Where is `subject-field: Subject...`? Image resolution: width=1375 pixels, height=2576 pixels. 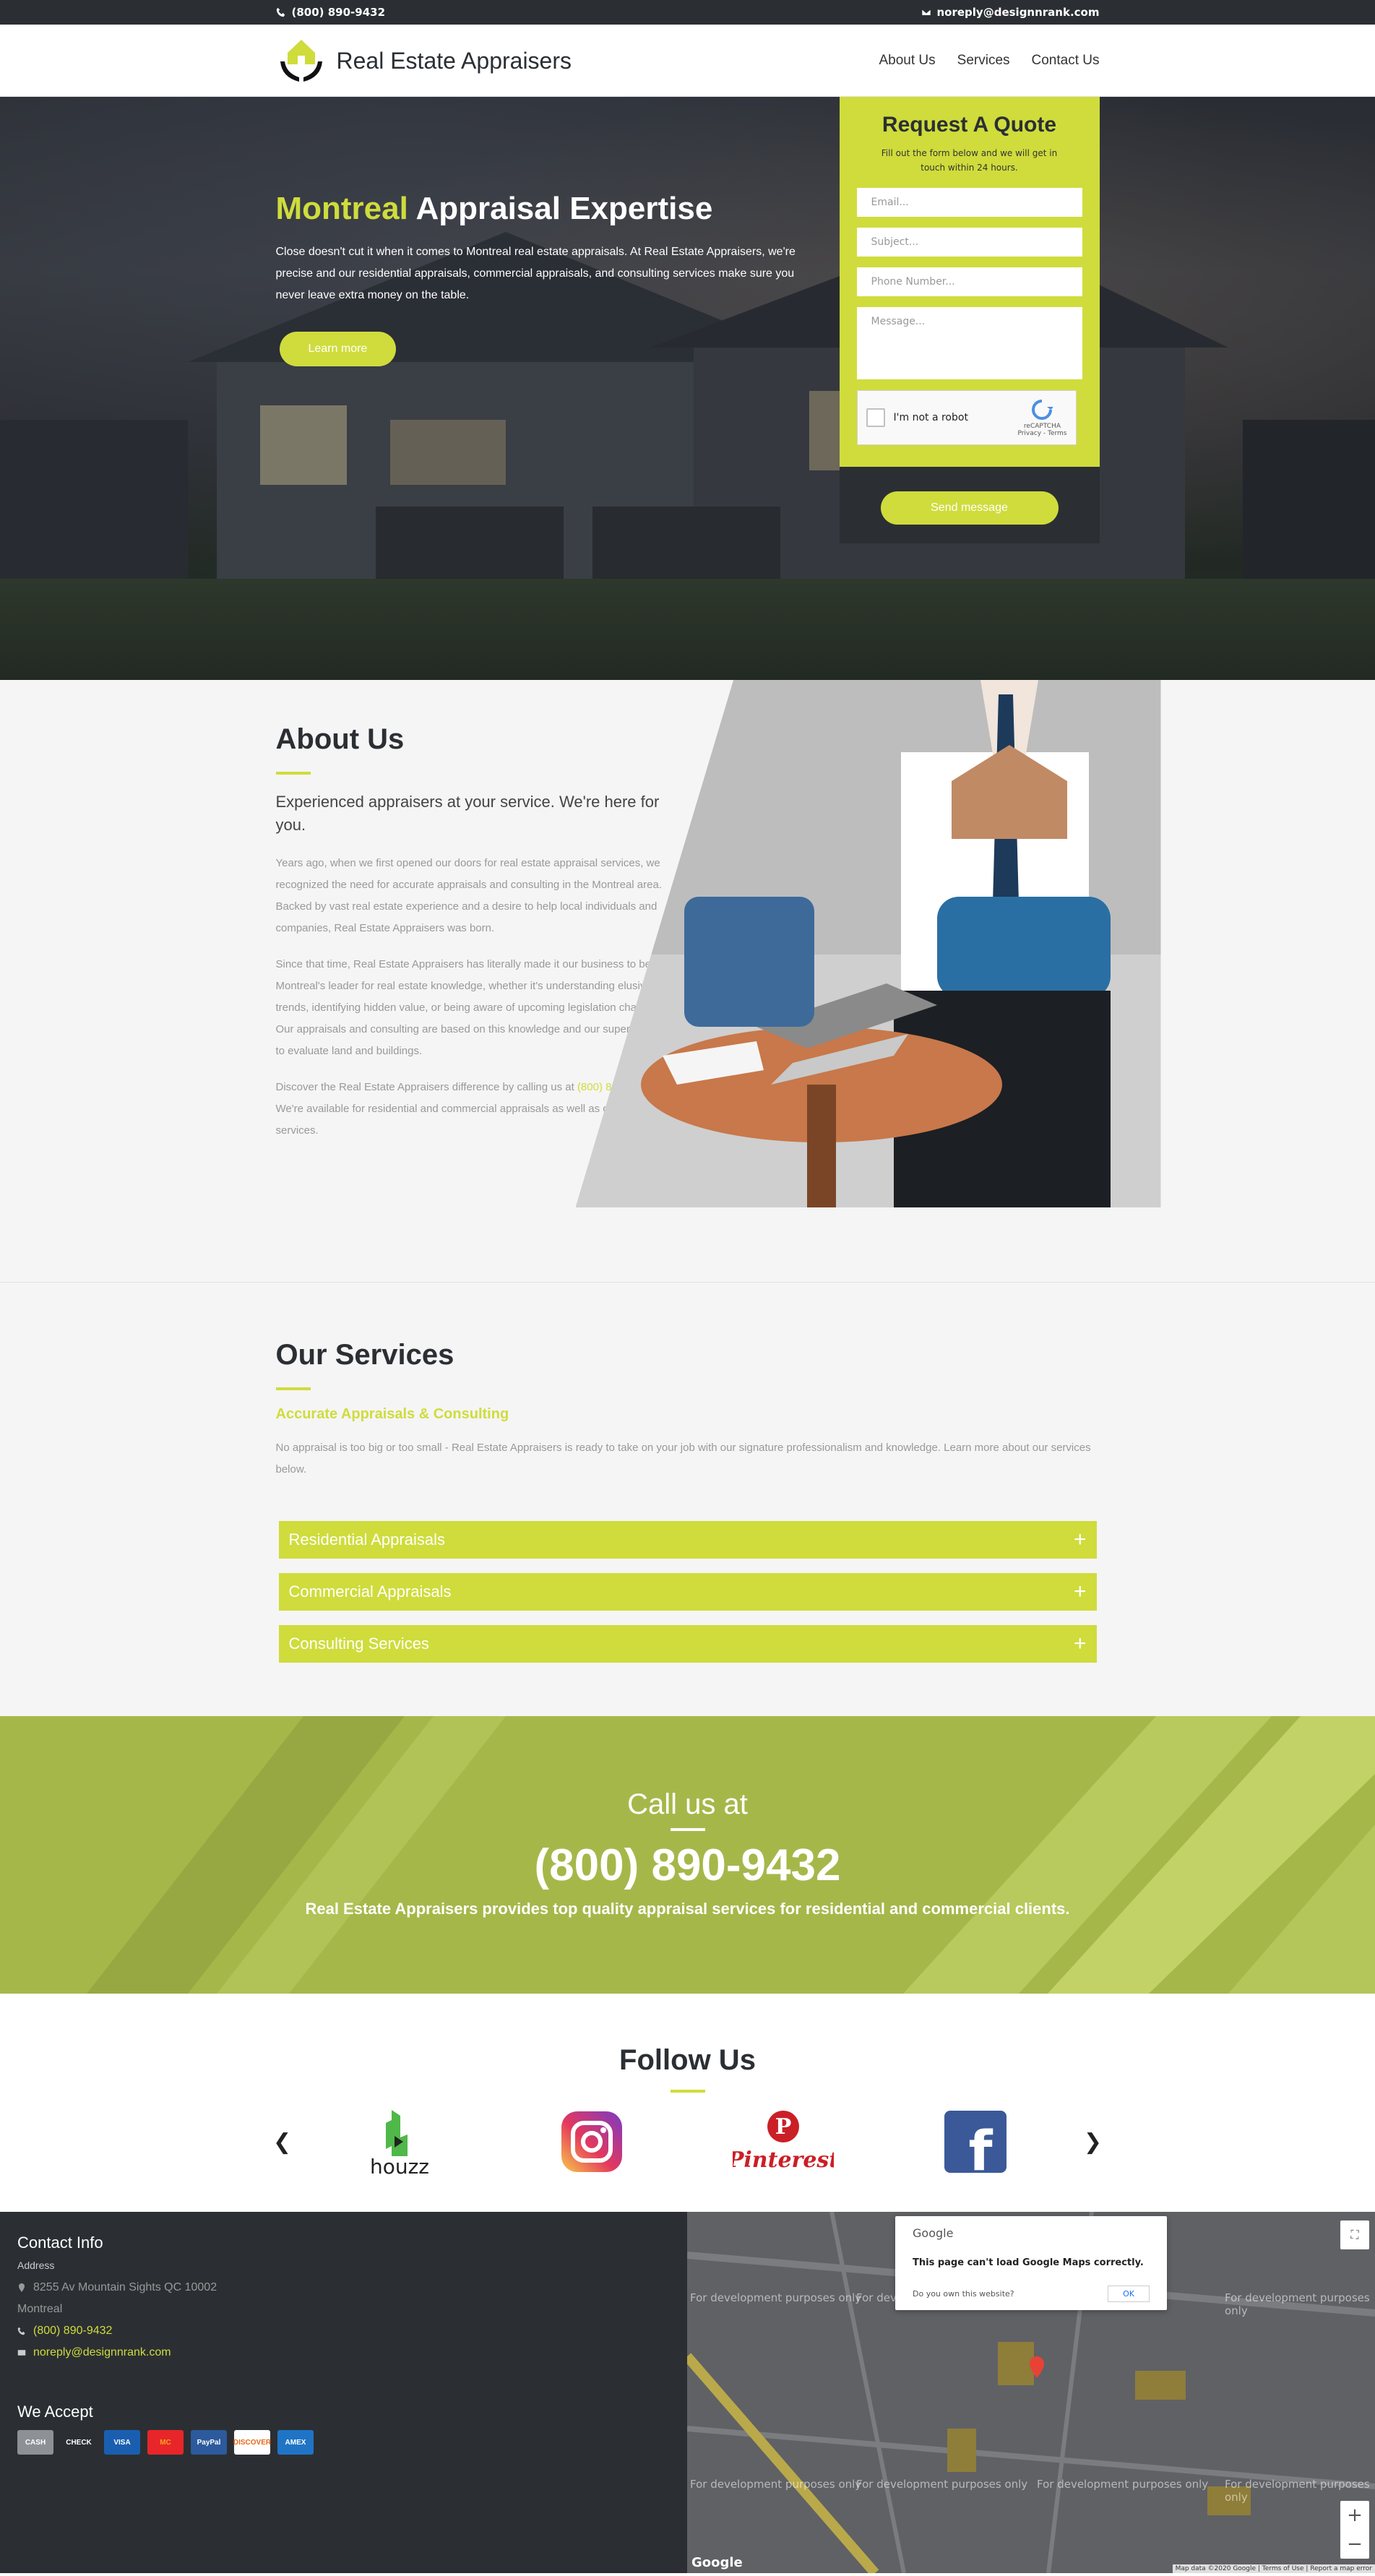 subject-field: Subject... is located at coordinates (969, 242).